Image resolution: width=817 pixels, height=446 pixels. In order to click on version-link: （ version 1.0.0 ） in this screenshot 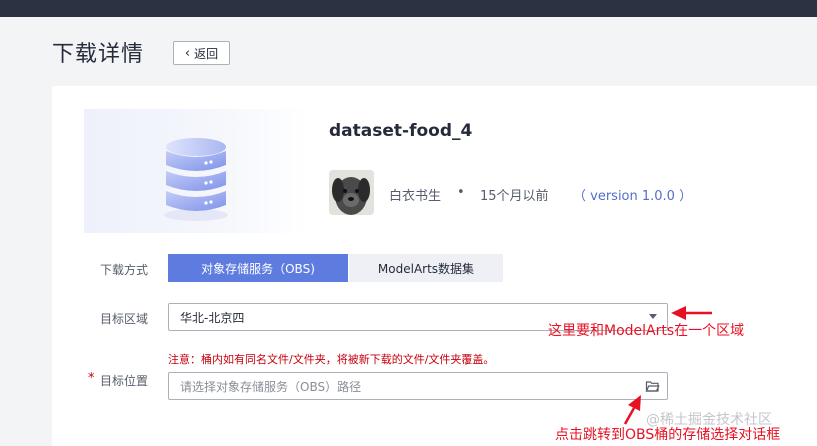, I will do `click(632, 194)`.